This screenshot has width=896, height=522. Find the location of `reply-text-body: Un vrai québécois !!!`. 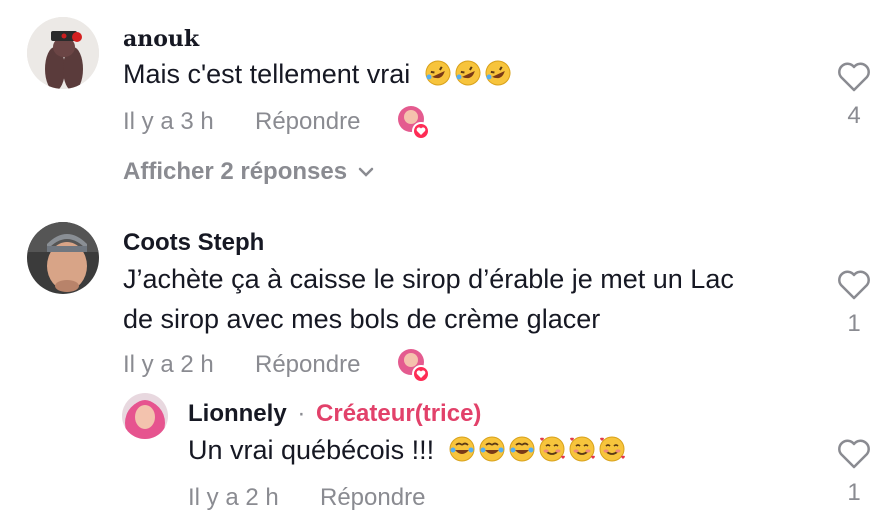

reply-text-body: Un vrai québécois !!! is located at coordinates (311, 450).